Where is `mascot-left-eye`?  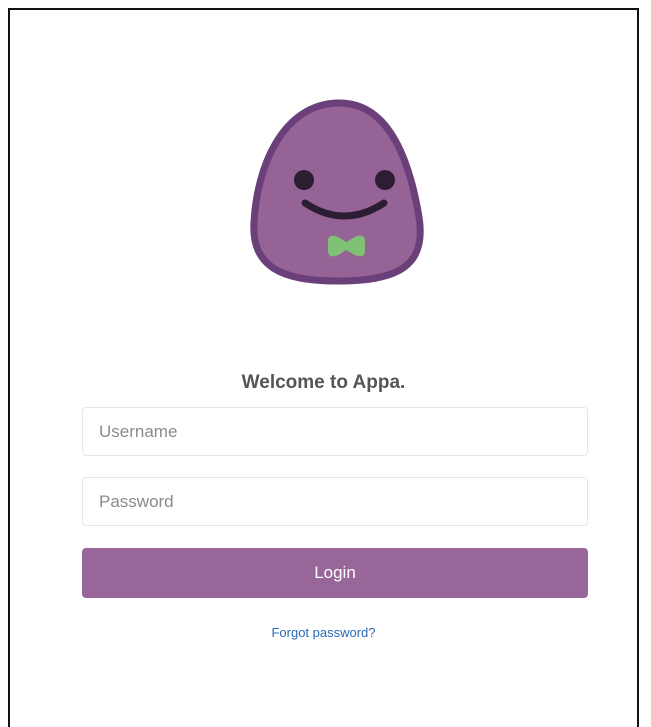 mascot-left-eye is located at coordinates (304, 180).